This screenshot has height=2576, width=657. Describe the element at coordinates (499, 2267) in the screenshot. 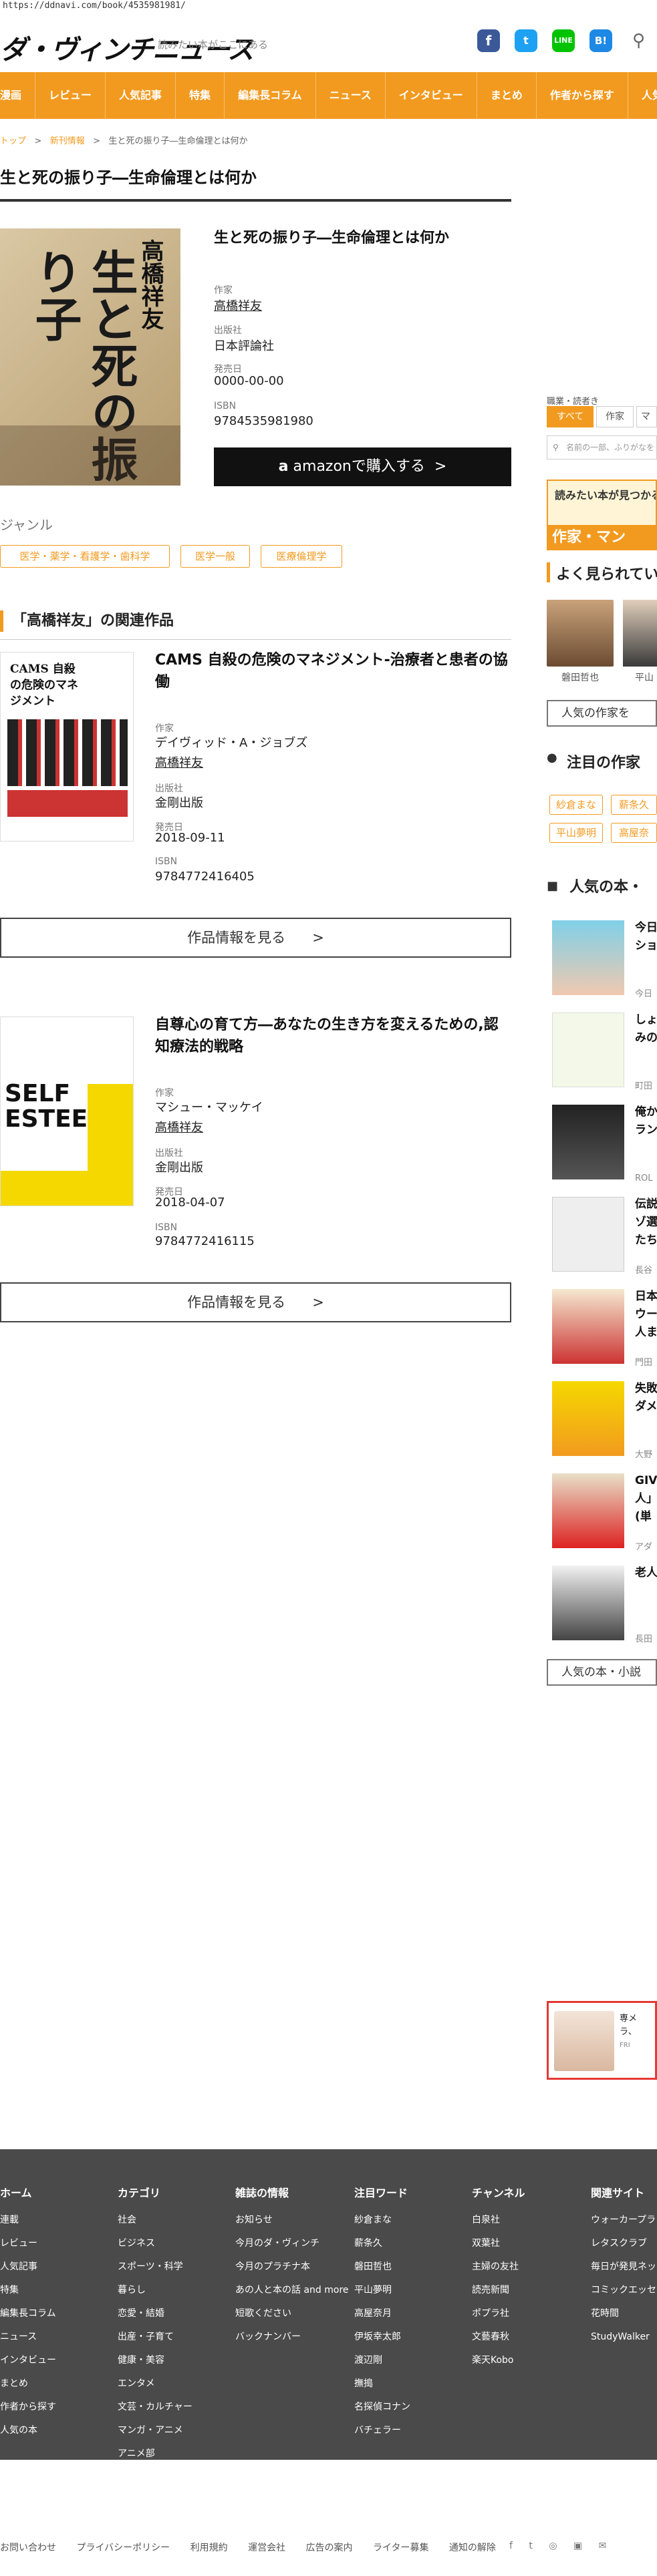

I see `footer-link: 主婦の友社` at that location.